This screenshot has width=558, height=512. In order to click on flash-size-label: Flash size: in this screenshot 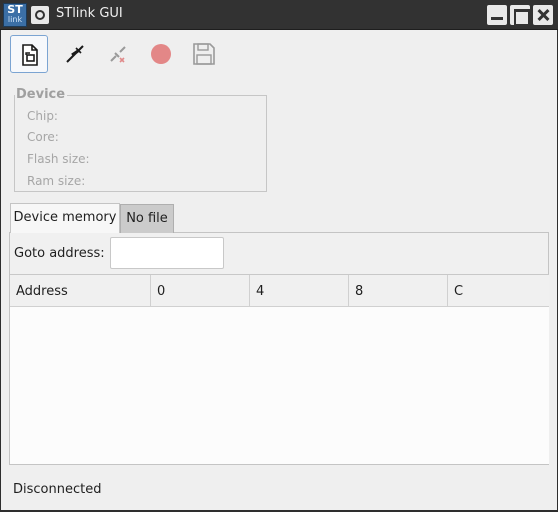, I will do `click(58, 159)`.